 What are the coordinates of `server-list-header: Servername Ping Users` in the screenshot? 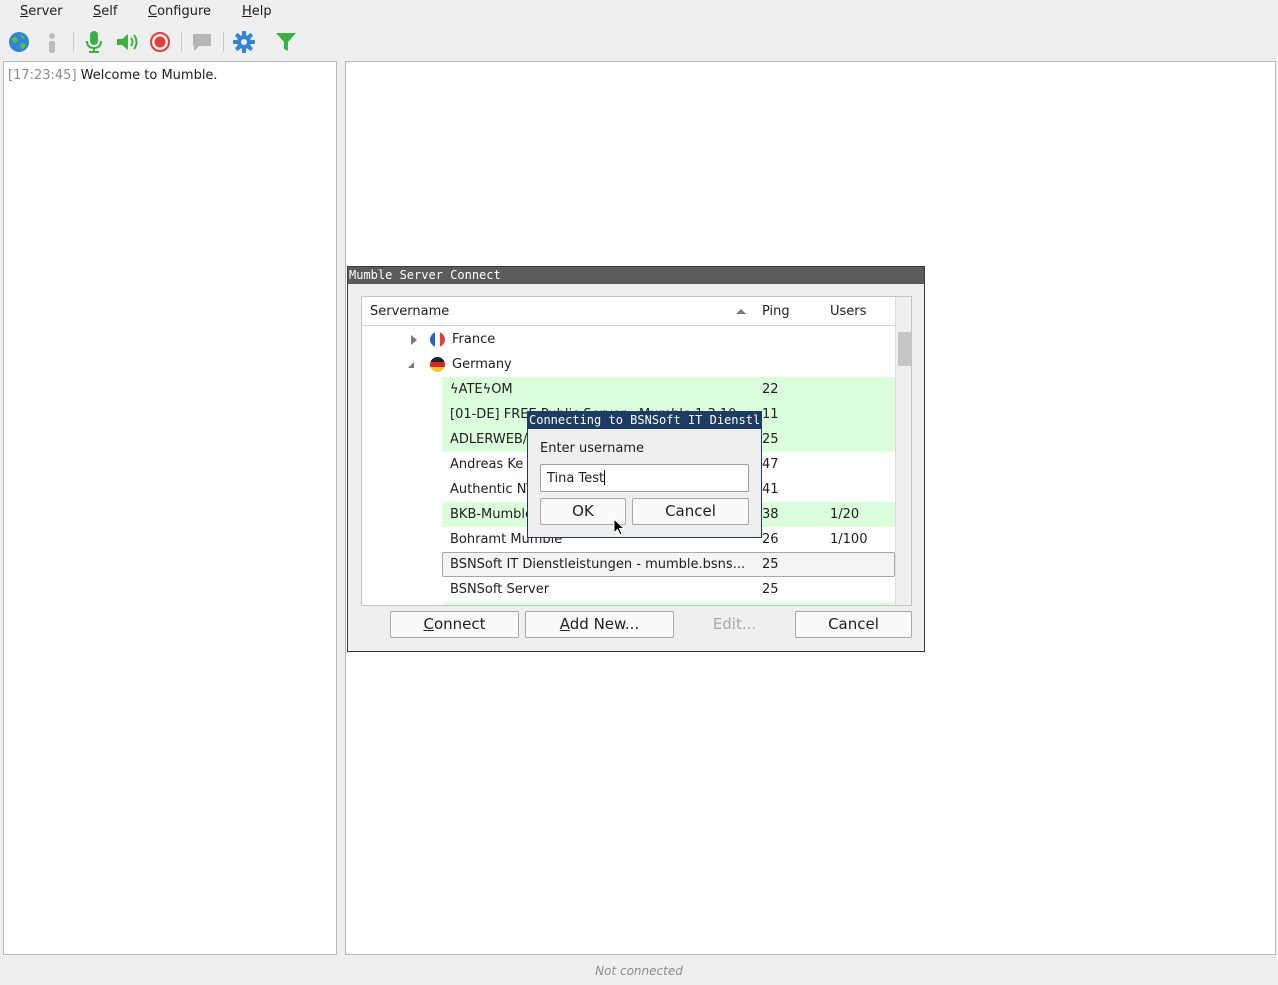 It's located at (628, 311).